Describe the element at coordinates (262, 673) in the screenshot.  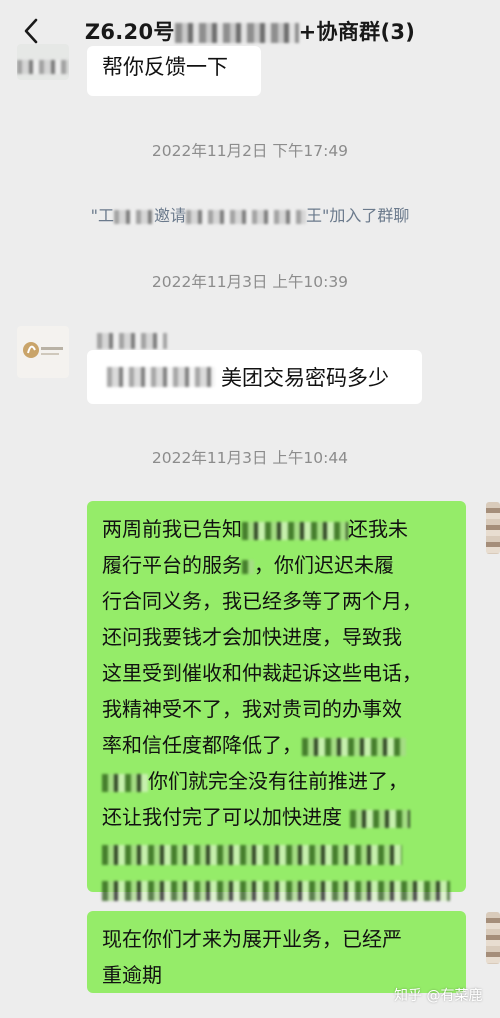
I see `message-line: 这里受到催收和仲裁起诉这些电话，` at that location.